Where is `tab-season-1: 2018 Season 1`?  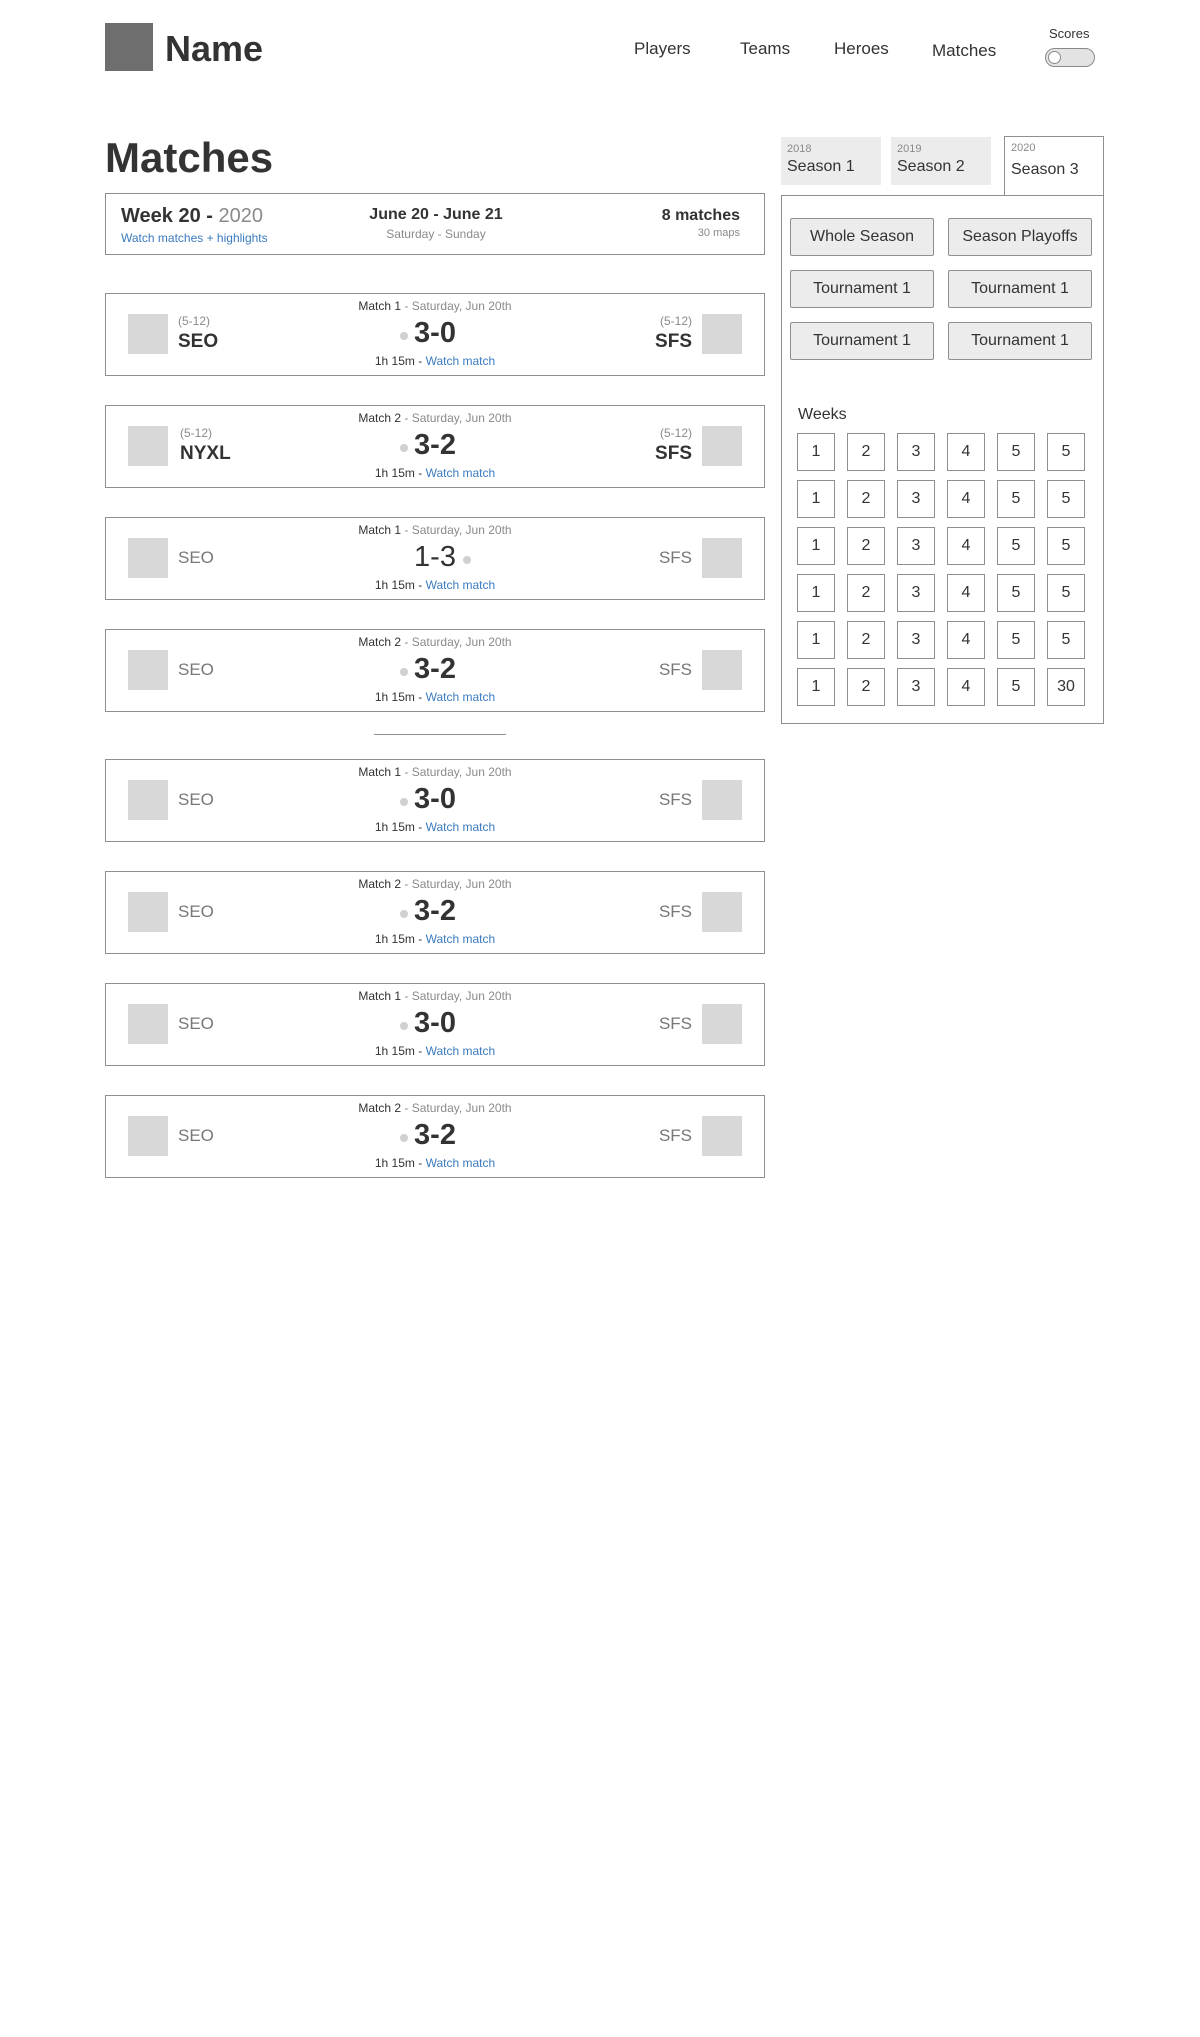 tab-season-1: 2018 Season 1 is located at coordinates (831, 161).